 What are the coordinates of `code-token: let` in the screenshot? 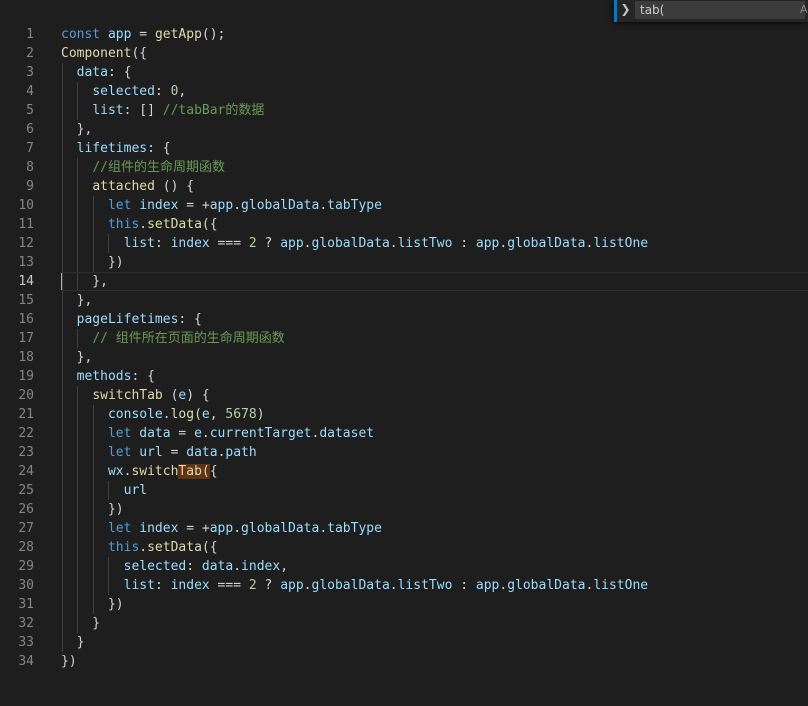 It's located at (119, 205).